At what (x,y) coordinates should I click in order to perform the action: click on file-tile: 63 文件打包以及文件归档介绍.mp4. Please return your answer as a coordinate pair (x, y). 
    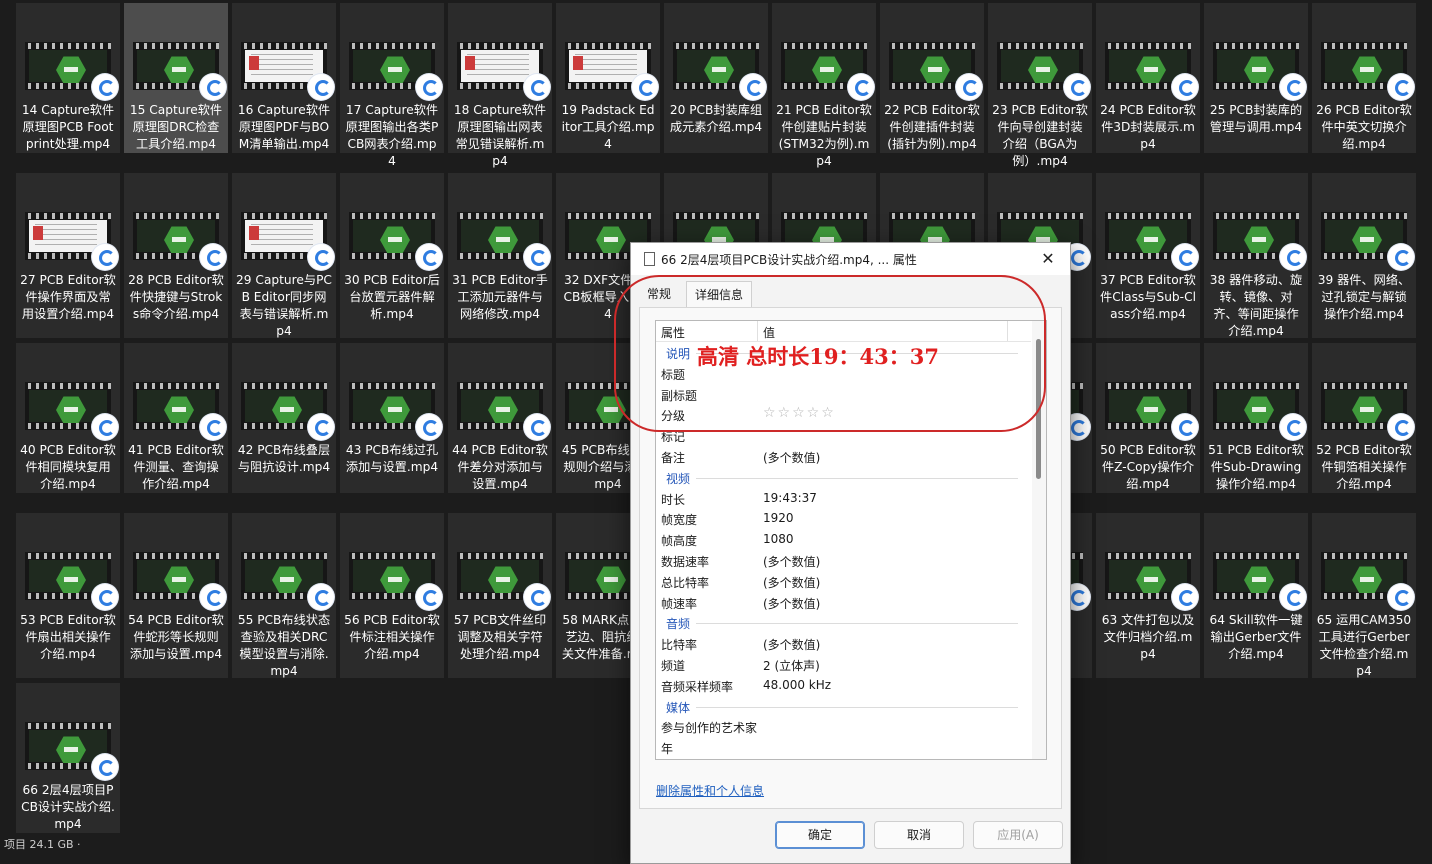
    Looking at the image, I should click on (1148, 595).